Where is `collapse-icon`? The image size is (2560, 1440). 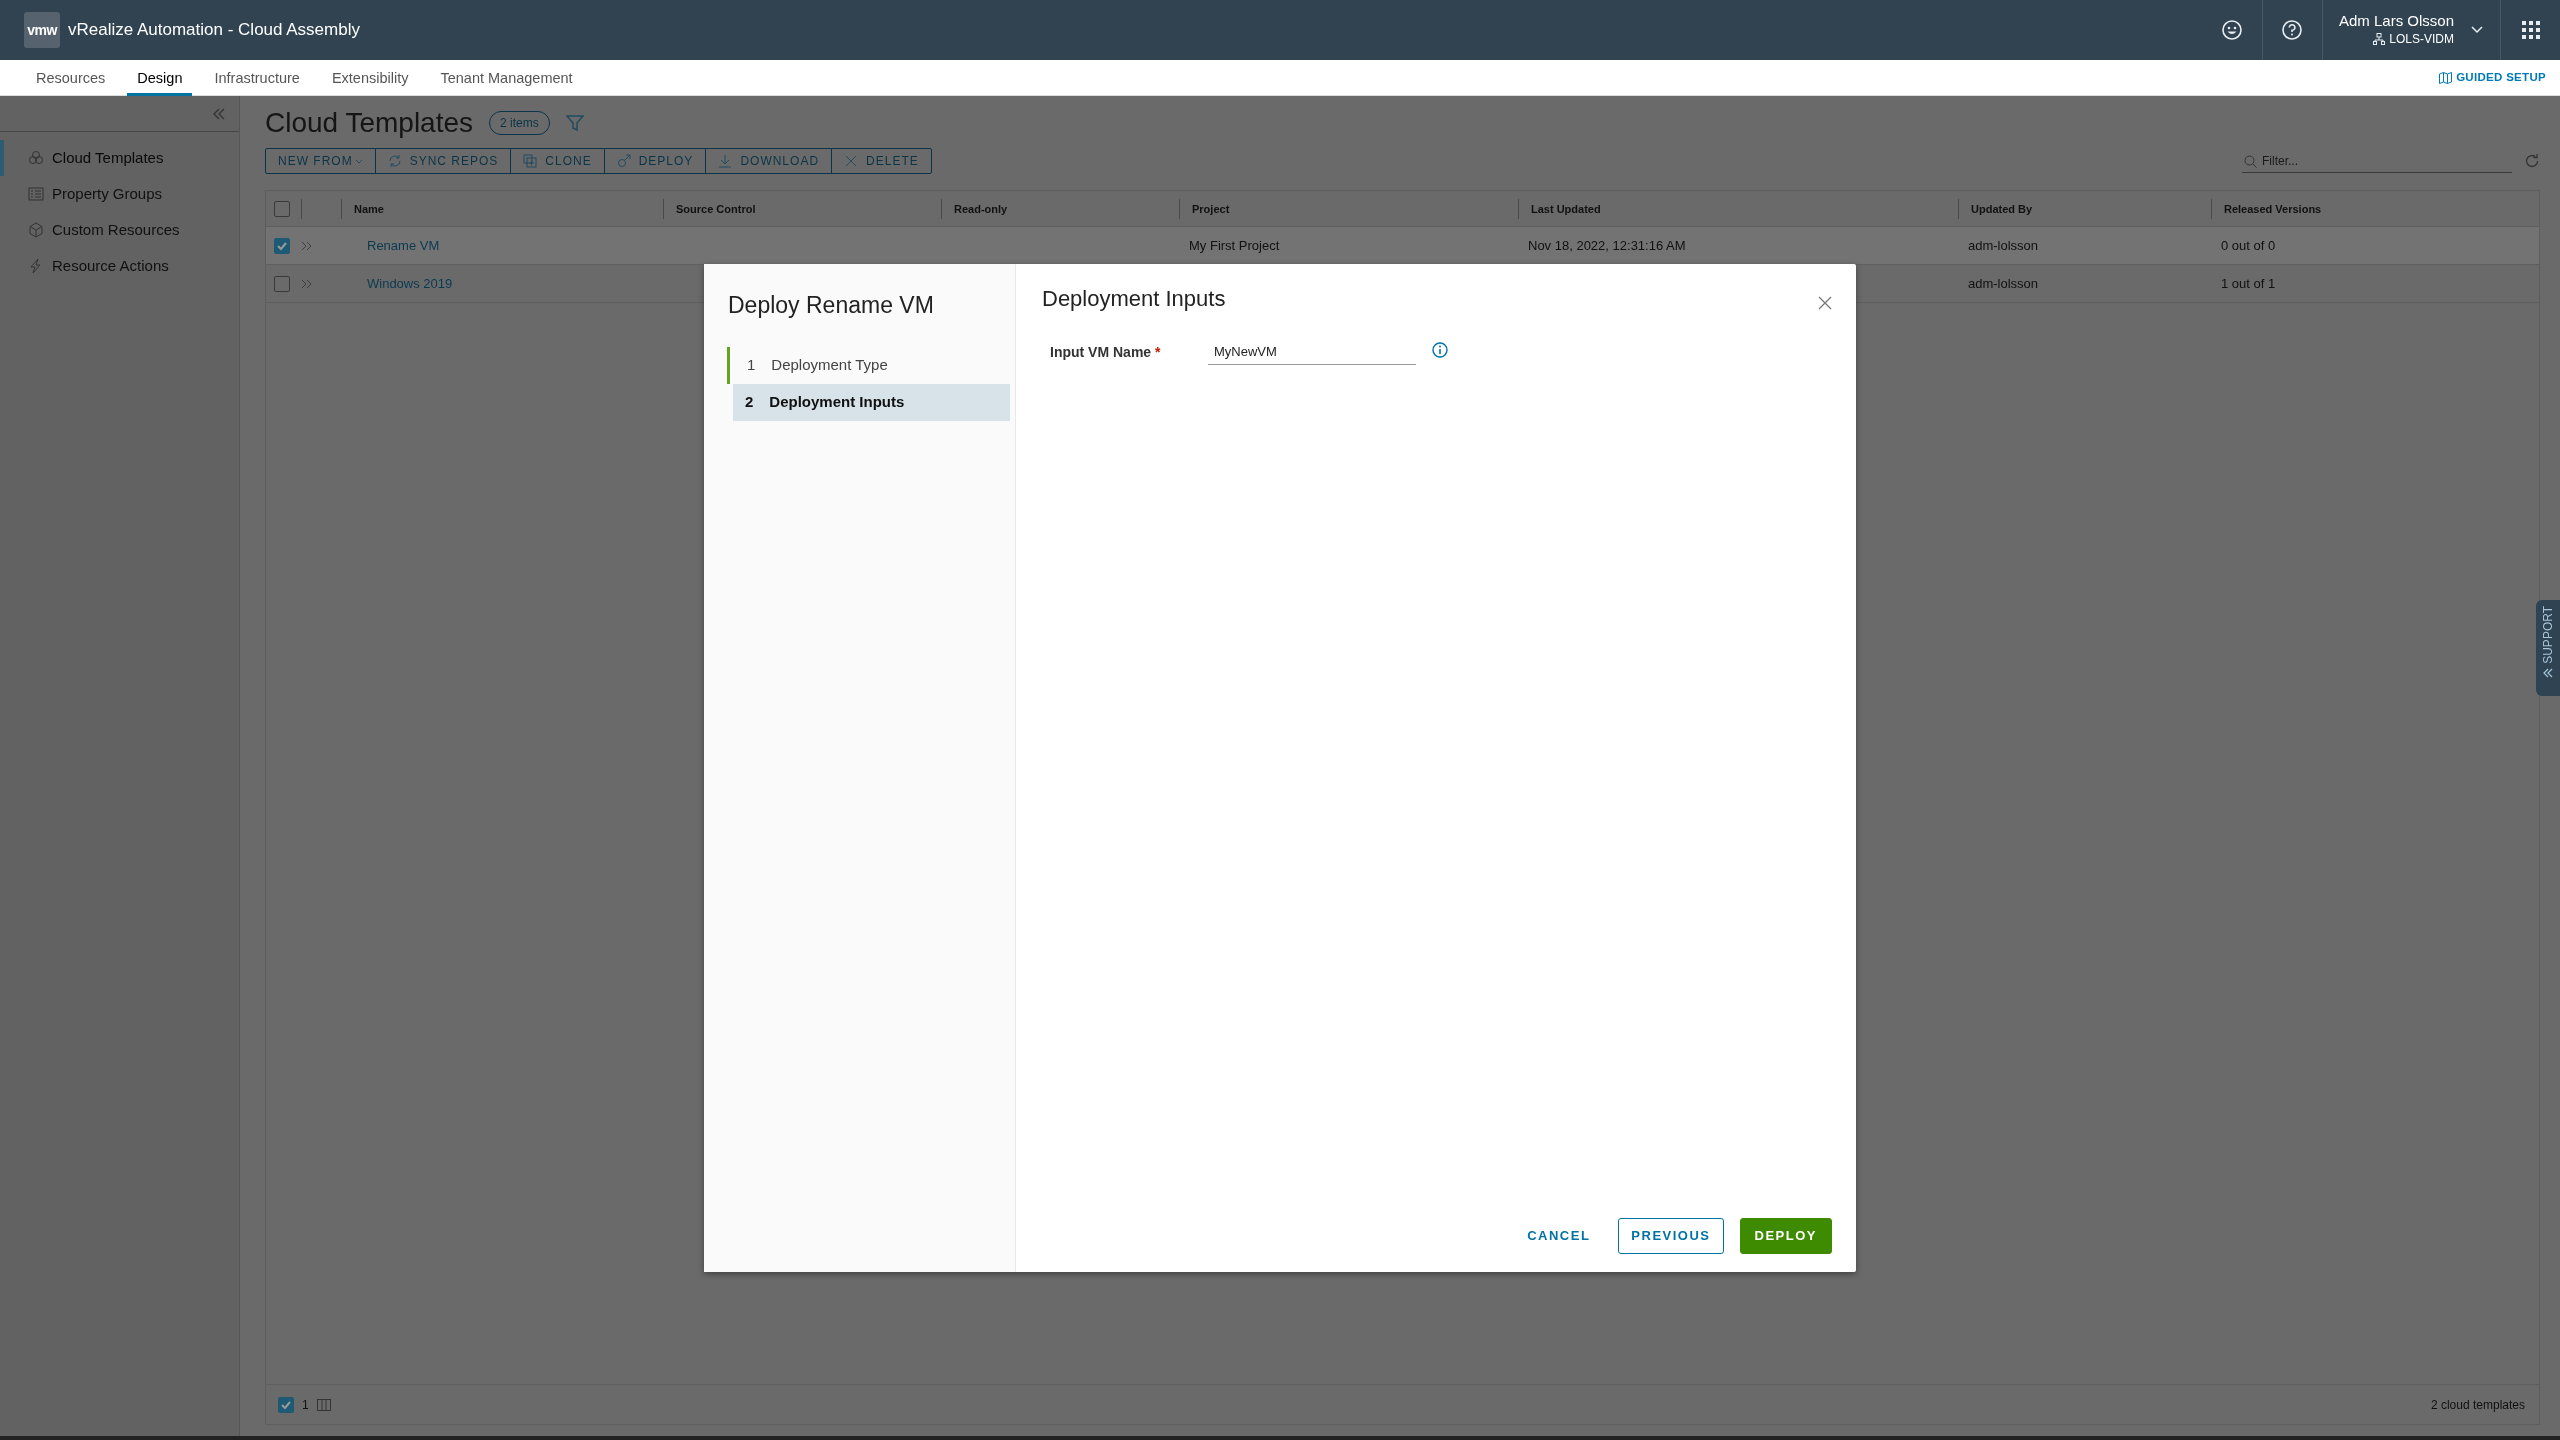 collapse-icon is located at coordinates (219, 113).